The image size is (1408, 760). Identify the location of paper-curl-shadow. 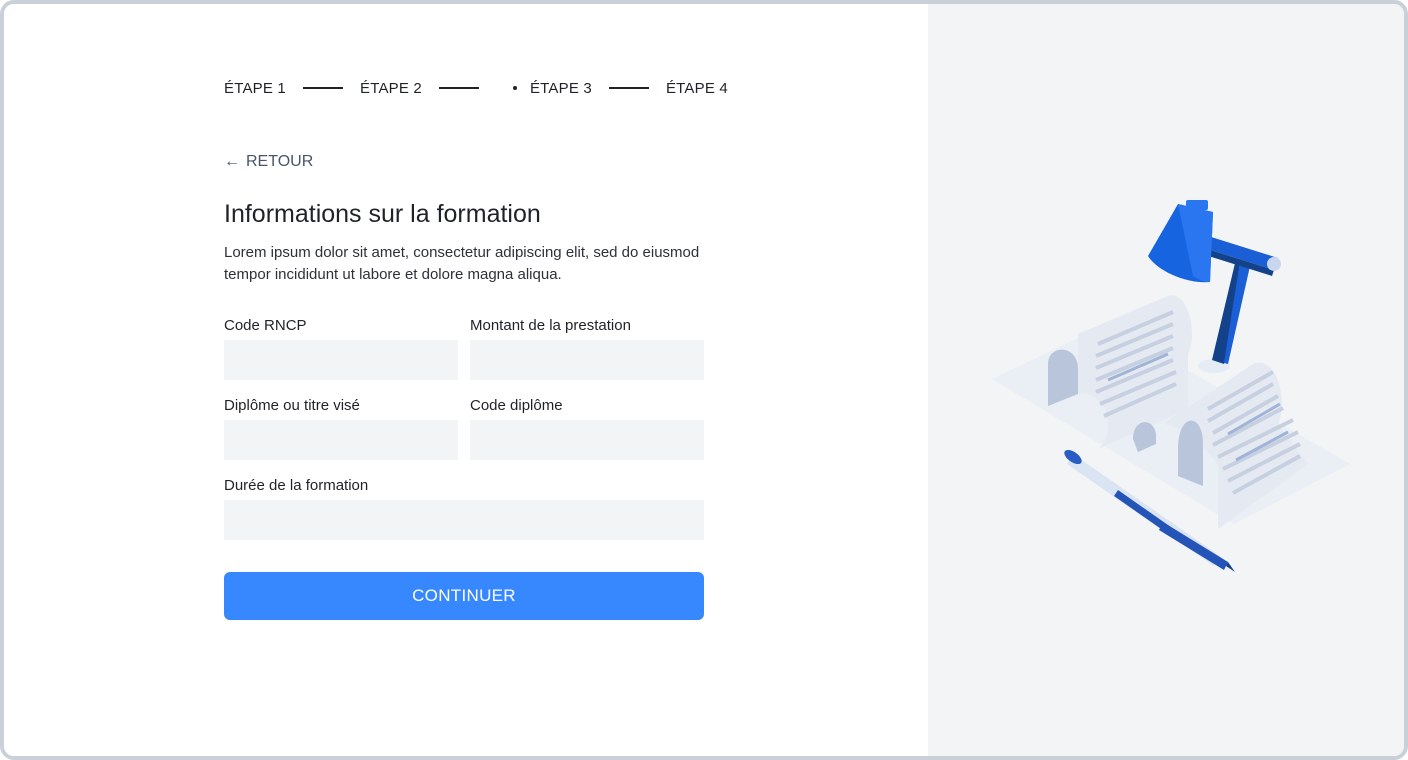
(1190, 453).